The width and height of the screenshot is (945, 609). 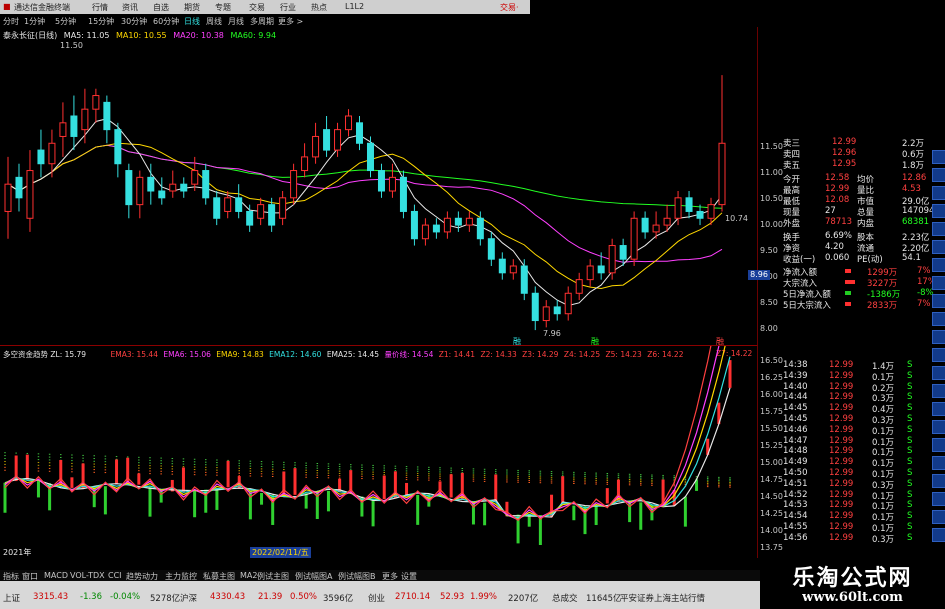 I want to click on period-tab-active: 日线, so click(x=192, y=21).